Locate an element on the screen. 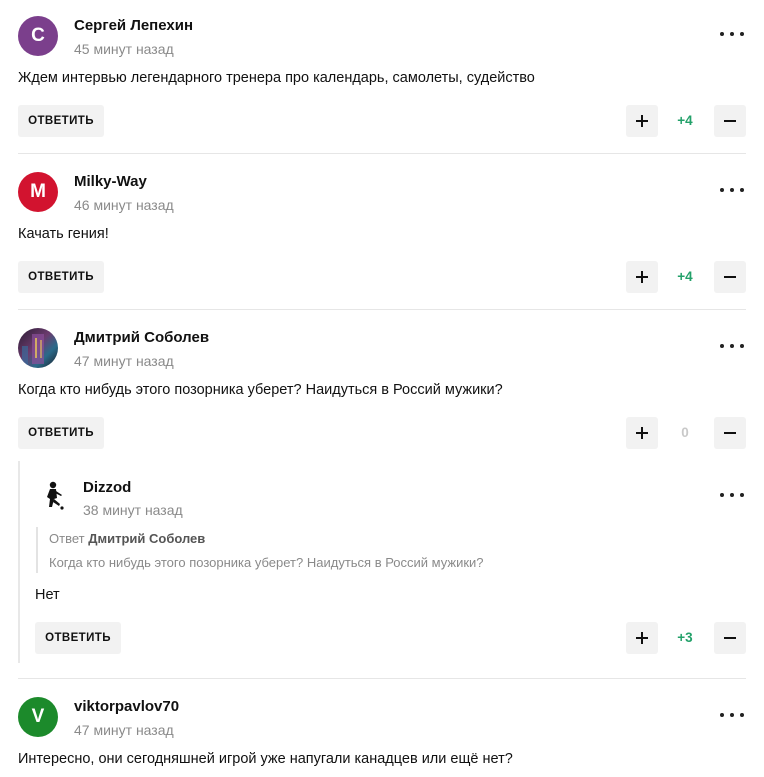 The width and height of the screenshot is (764, 777). comment-author: viktorpavlov70 is located at coordinates (126, 706).